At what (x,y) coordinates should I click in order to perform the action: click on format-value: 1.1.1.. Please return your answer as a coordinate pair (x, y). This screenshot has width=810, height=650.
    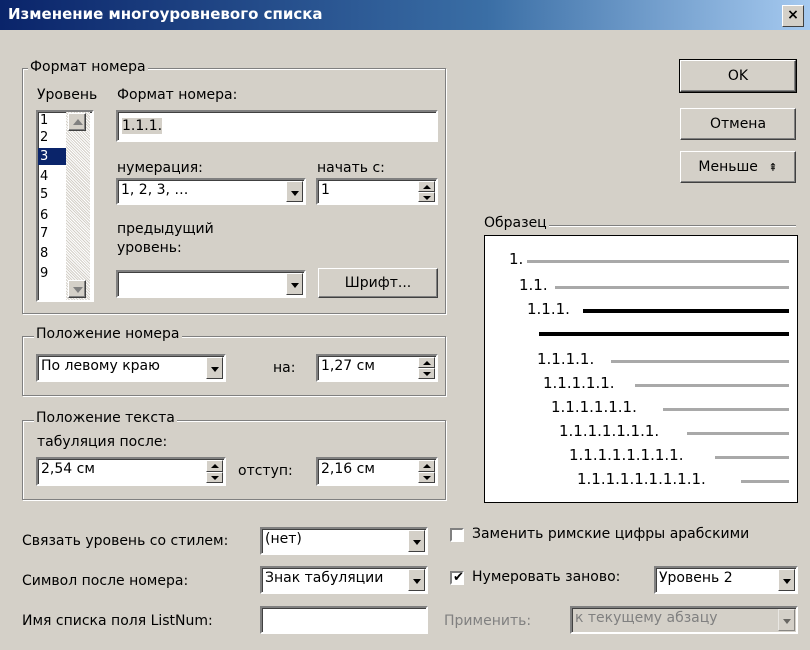
    Looking at the image, I should click on (142, 126).